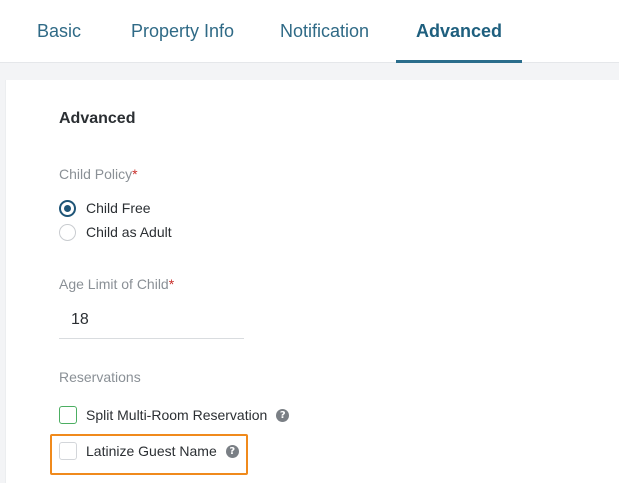 This screenshot has height=483, width=619. Describe the element at coordinates (129, 232) in the screenshot. I see `radio-label: Child as Adult` at that location.